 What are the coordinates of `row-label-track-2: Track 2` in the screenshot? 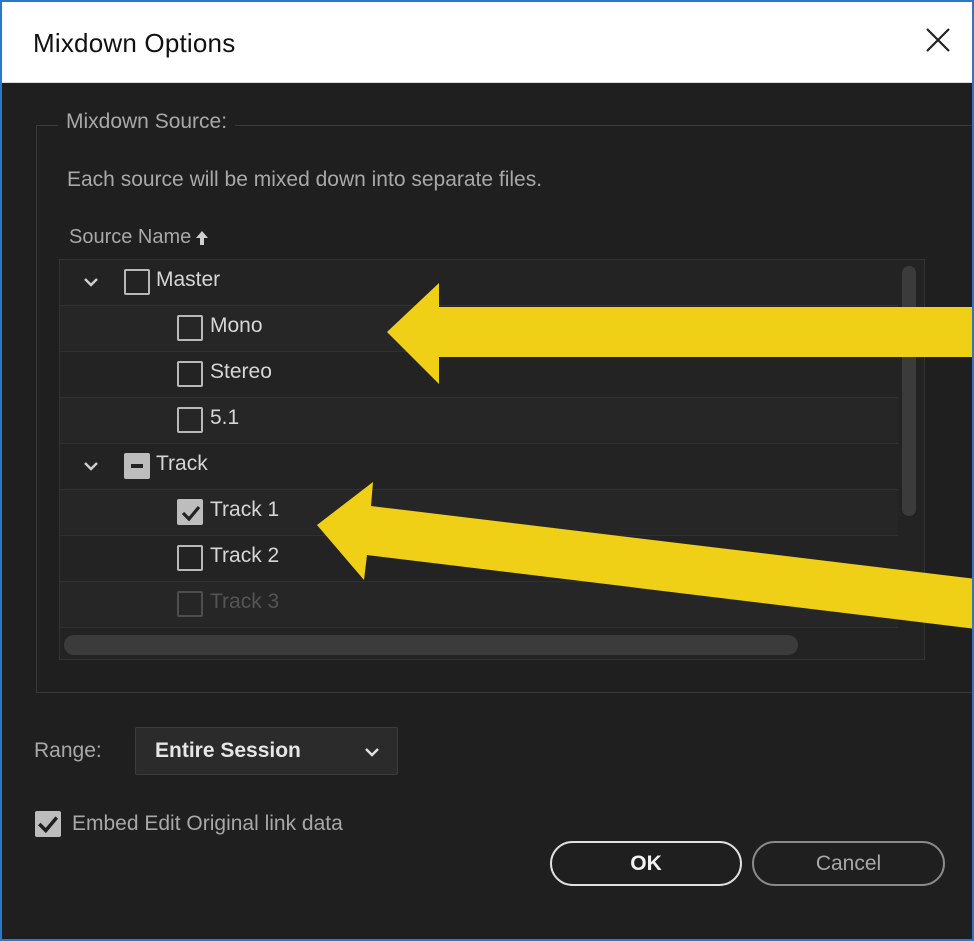 It's located at (245, 555).